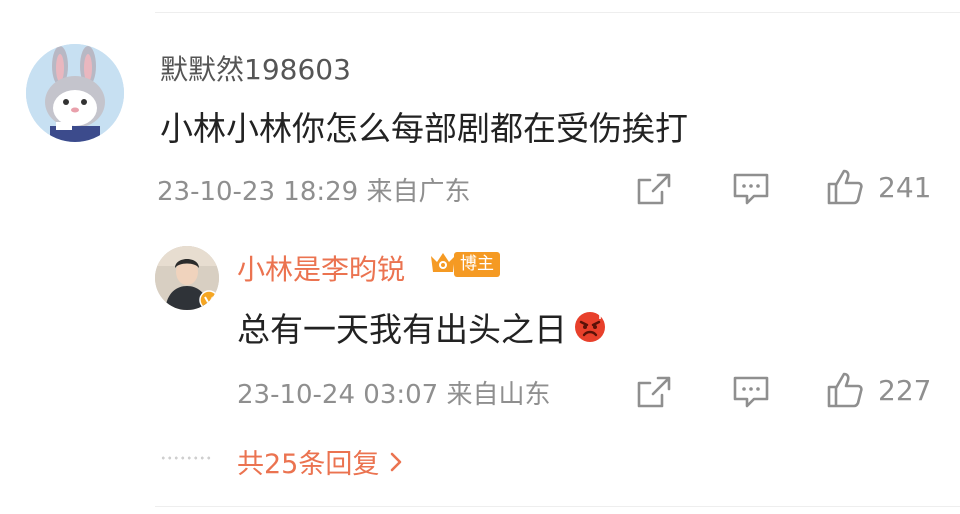 The width and height of the screenshot is (960, 514). I want to click on reply-share-button, so click(654, 392).